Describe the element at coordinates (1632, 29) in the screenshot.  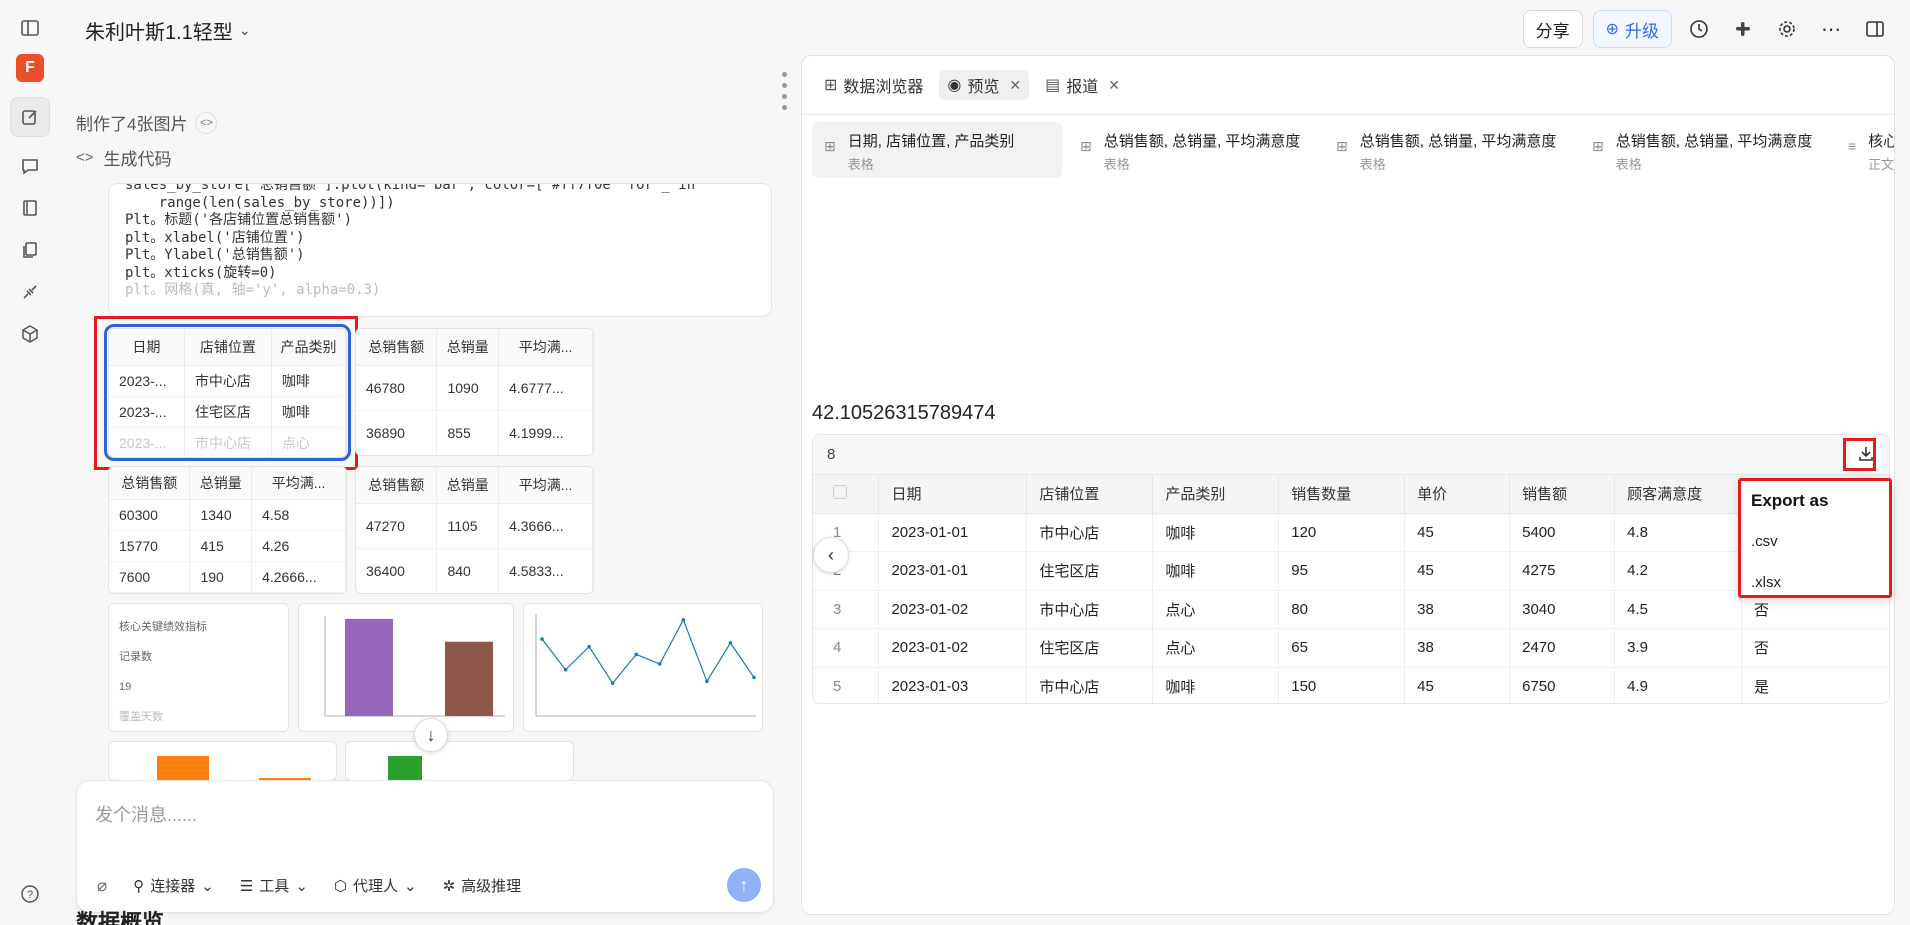
I see `upgrade-button: ⊕ 升级` at that location.